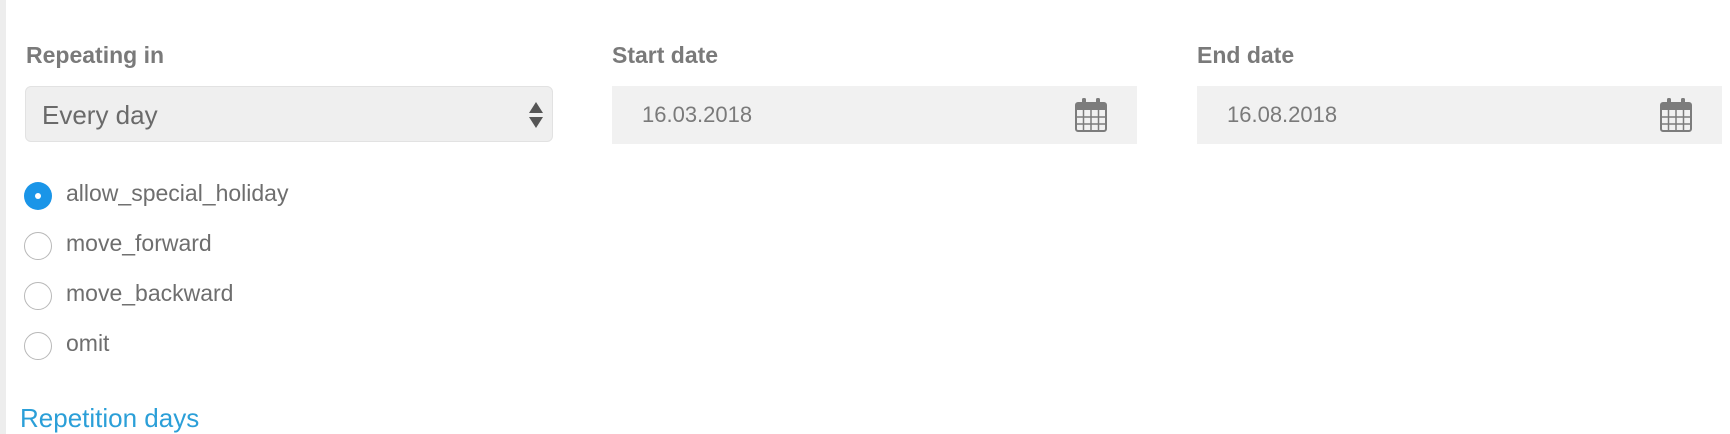  What do you see at coordinates (289, 114) in the screenshot?
I see `repeating-select: Every day` at bounding box center [289, 114].